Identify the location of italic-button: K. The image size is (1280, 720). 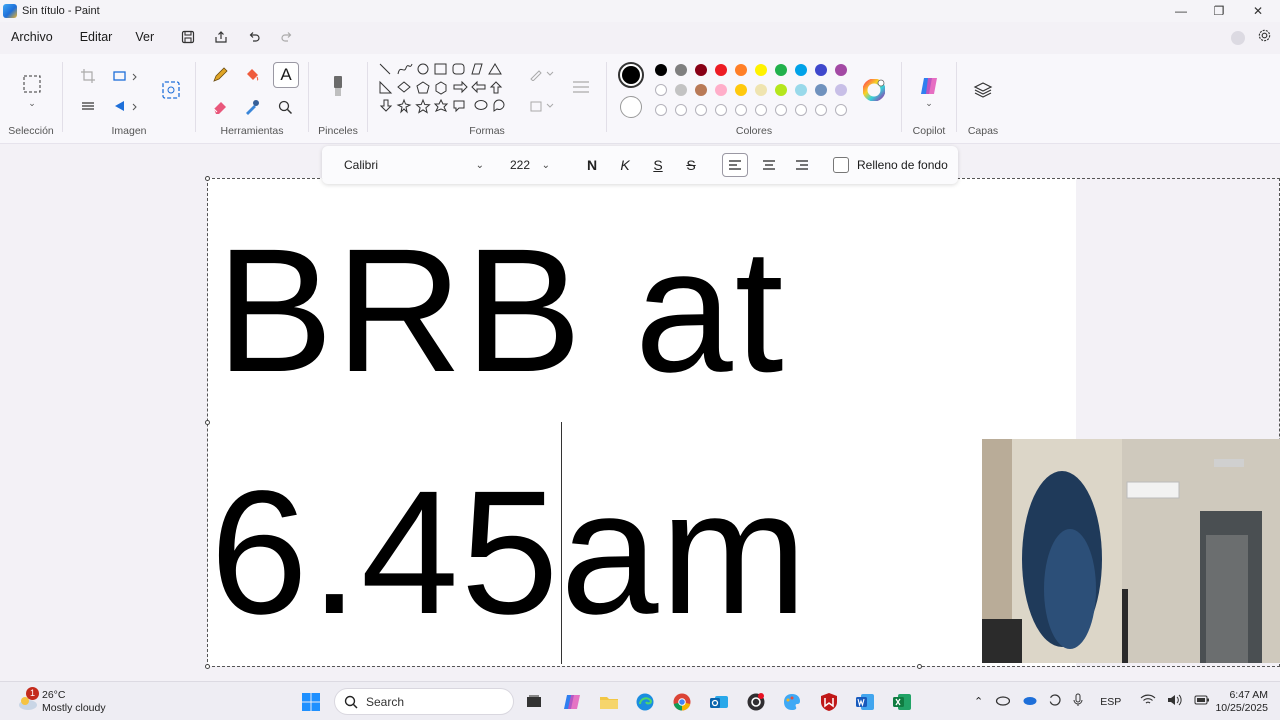
(625, 165).